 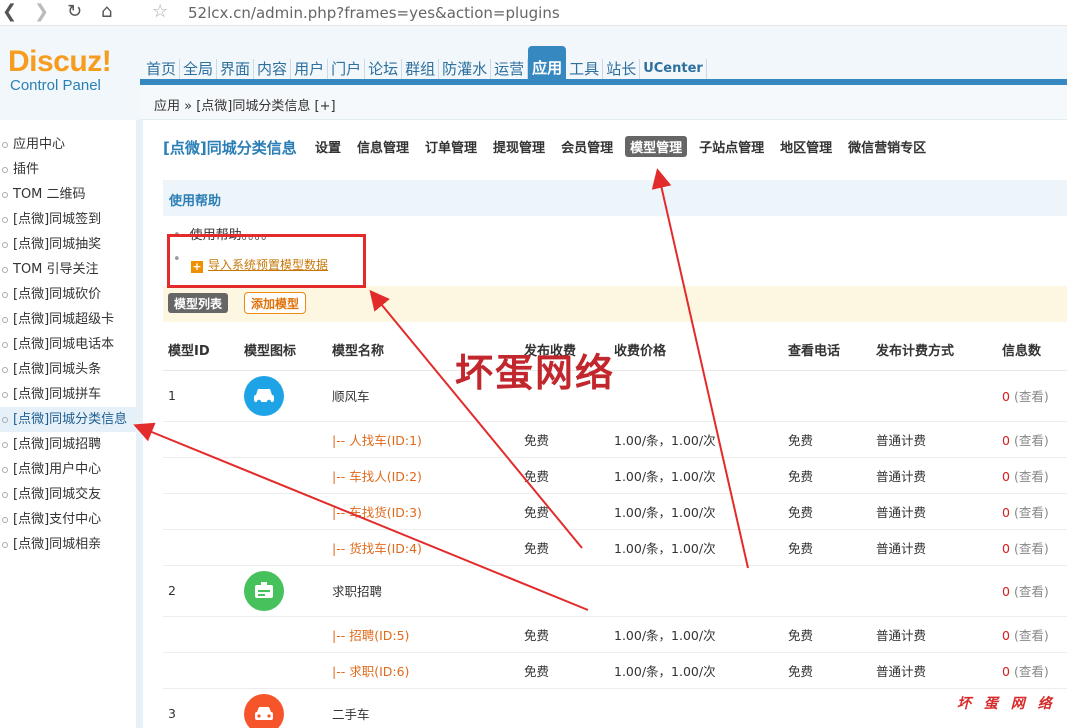 What do you see at coordinates (827, 350) in the screenshot?
I see `column-header: 查看电话` at bounding box center [827, 350].